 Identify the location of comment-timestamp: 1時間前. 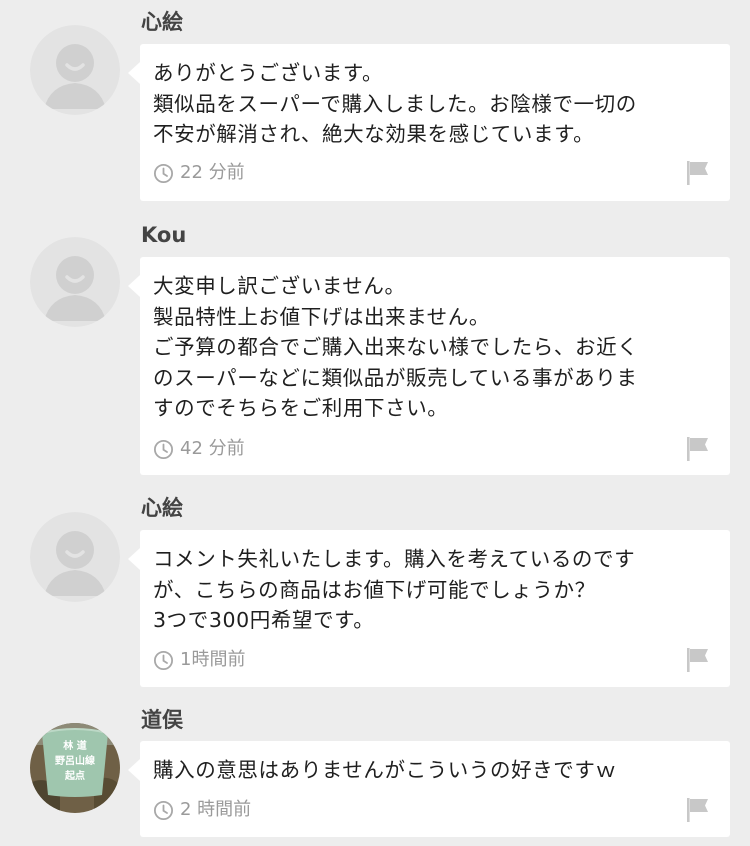
(199, 660).